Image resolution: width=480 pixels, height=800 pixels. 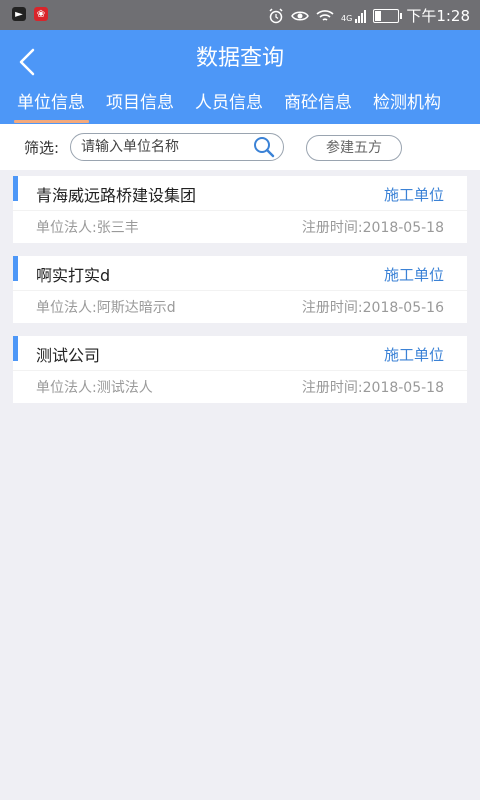 I want to click on tab-bar: 单位信息 项目信息 人员信息 商砼信息 检测机构, so click(x=240, y=104).